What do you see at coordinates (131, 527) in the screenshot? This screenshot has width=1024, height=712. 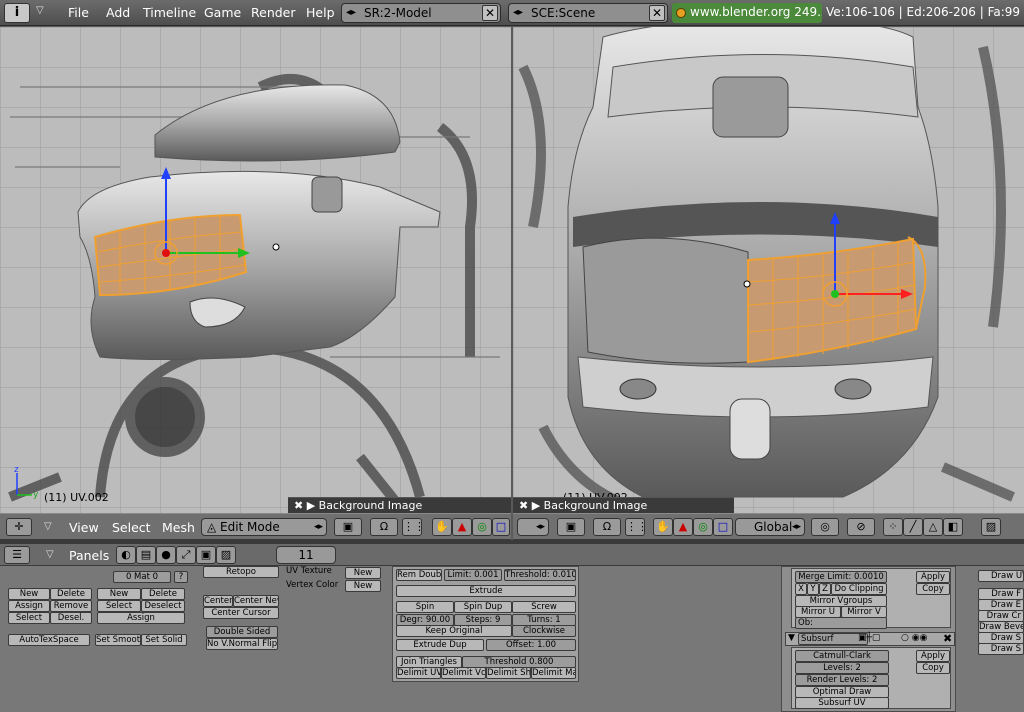 I see `menu-select: Select` at bounding box center [131, 527].